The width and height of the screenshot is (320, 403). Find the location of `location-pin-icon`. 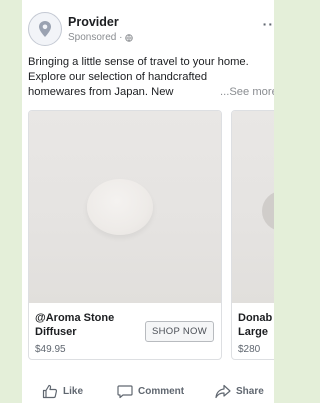

location-pin-icon is located at coordinates (45, 29).